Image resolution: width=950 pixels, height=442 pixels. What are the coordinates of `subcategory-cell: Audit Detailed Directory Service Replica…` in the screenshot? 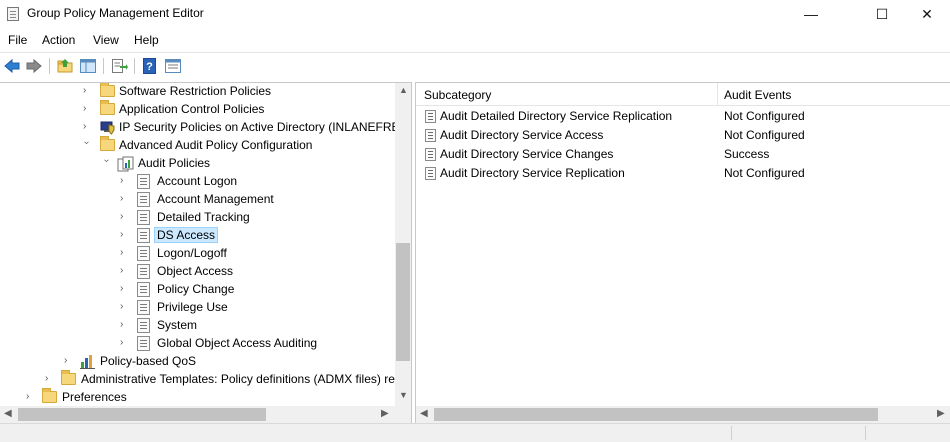 It's located at (556, 116).